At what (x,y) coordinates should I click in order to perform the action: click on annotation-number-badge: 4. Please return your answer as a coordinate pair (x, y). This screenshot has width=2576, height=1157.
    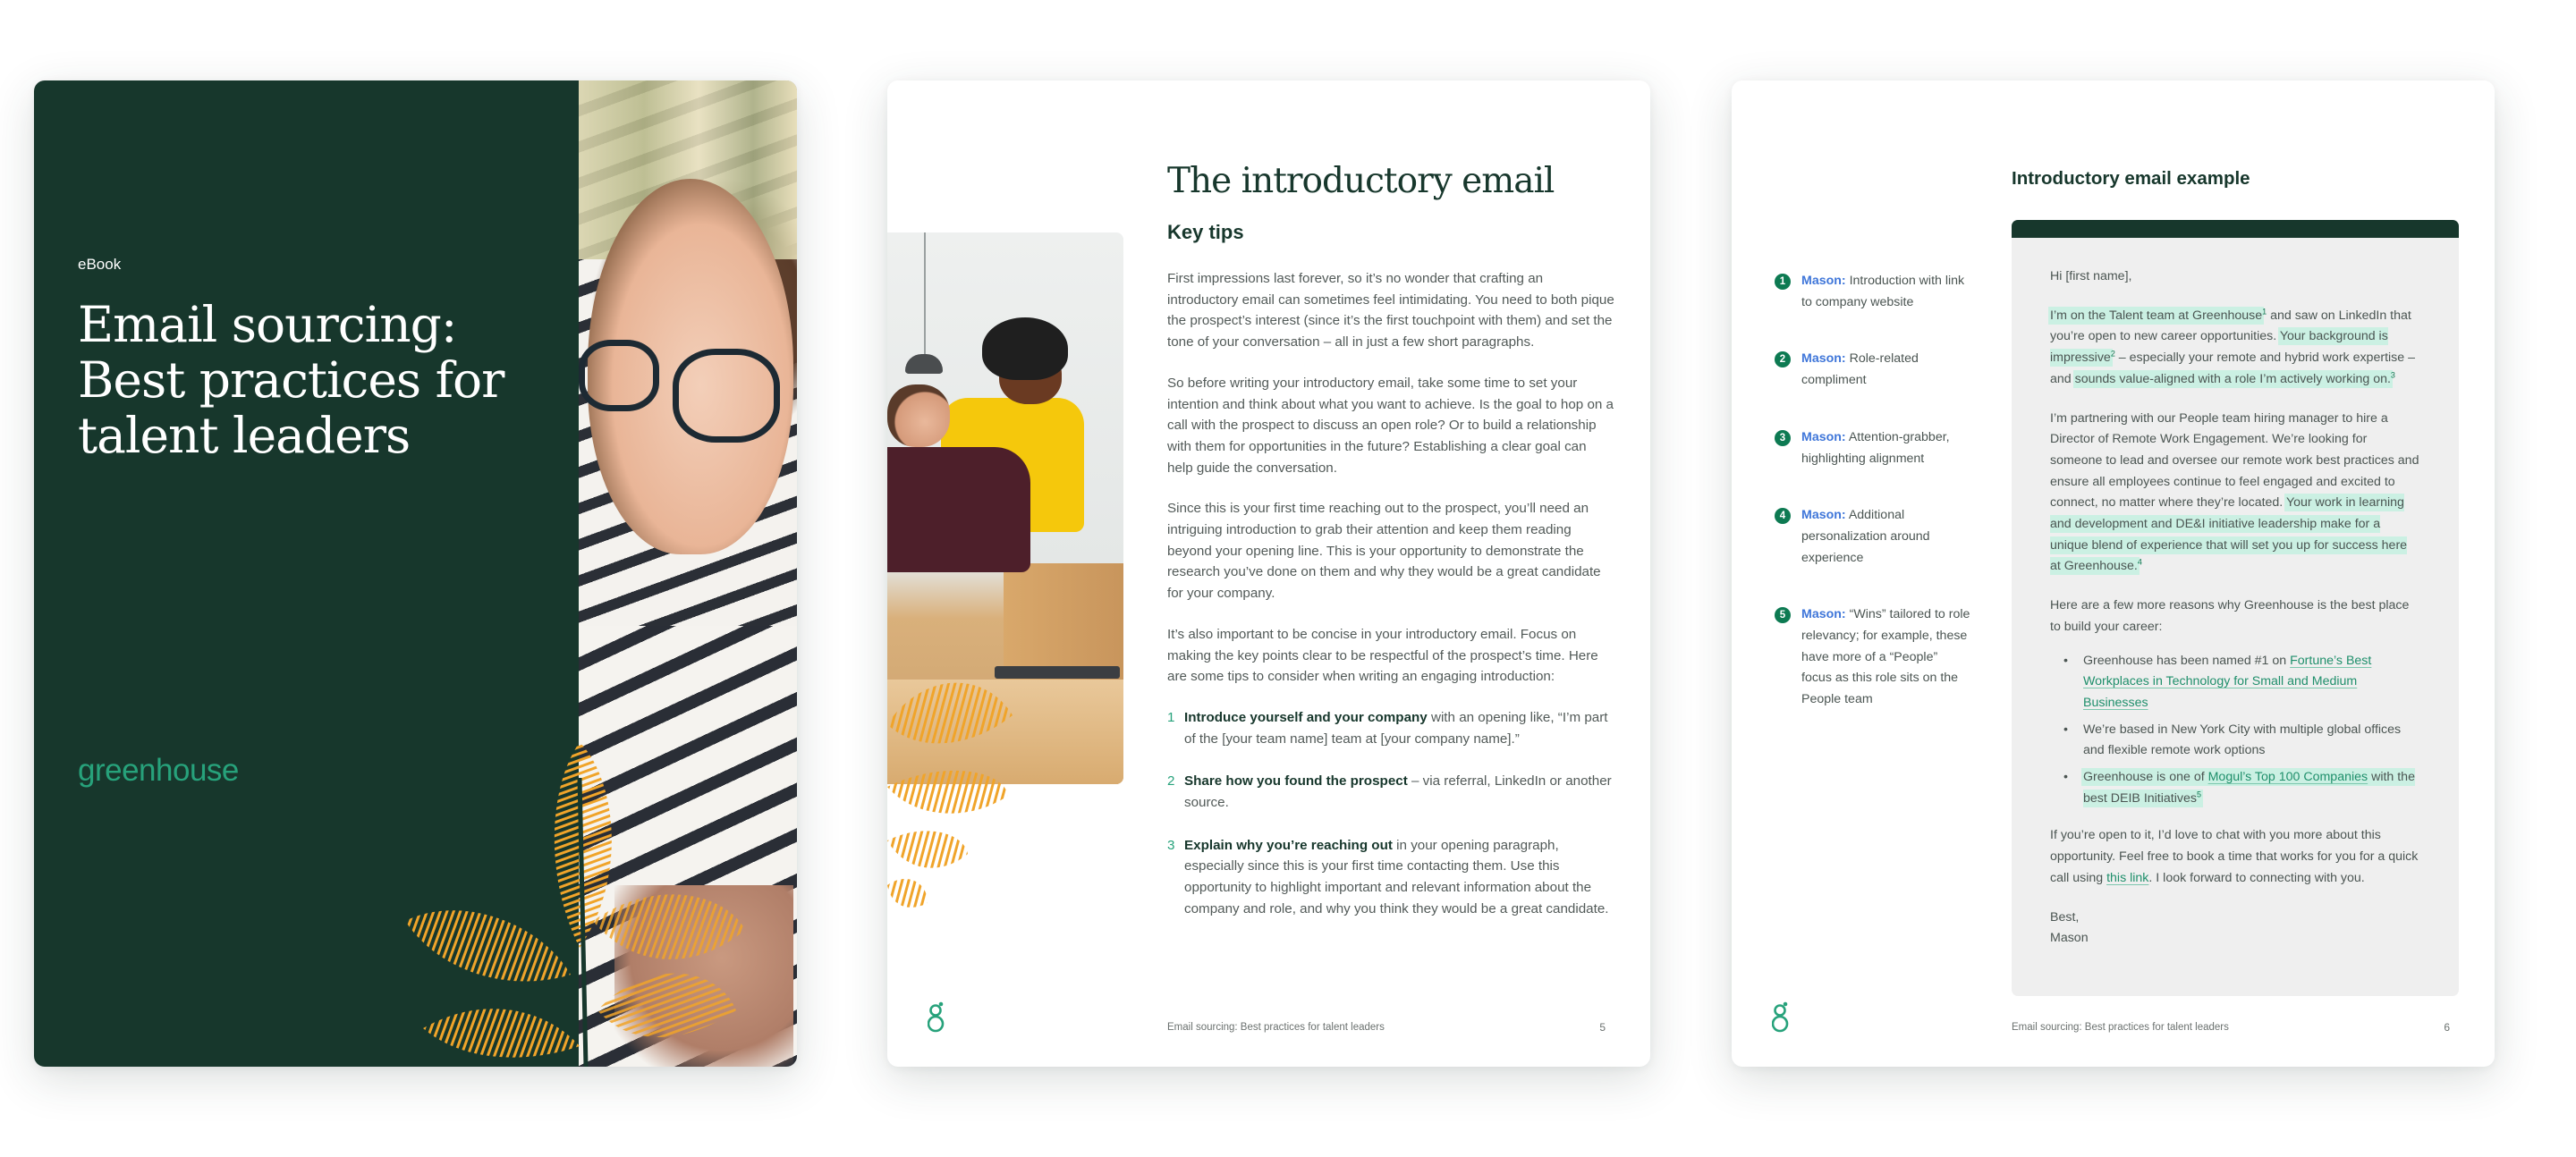
    Looking at the image, I should click on (1783, 516).